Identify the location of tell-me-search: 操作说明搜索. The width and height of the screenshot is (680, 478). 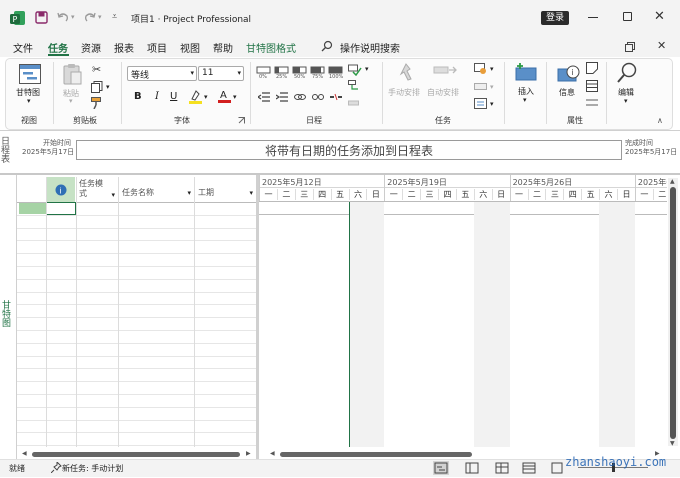
(370, 47).